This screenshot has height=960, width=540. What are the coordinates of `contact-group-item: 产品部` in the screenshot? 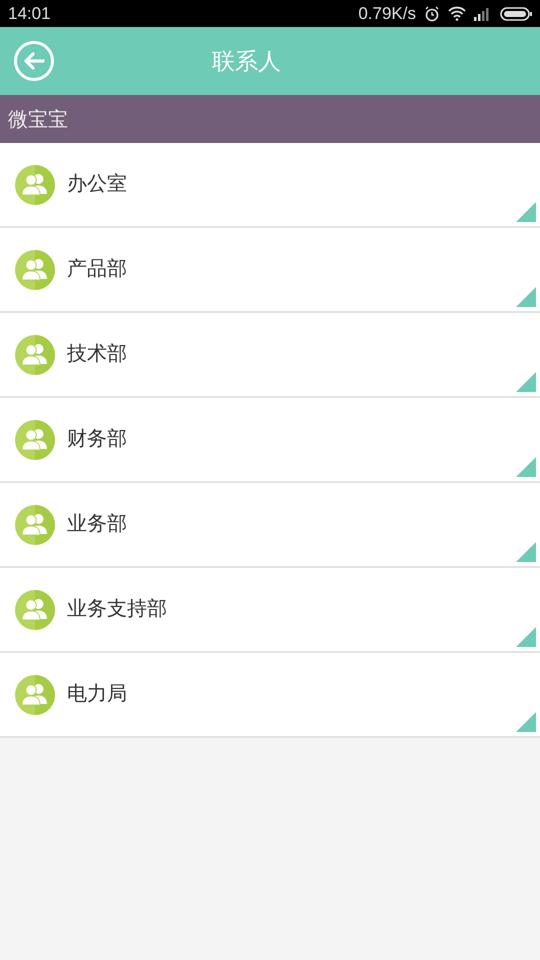 It's located at (270, 270).